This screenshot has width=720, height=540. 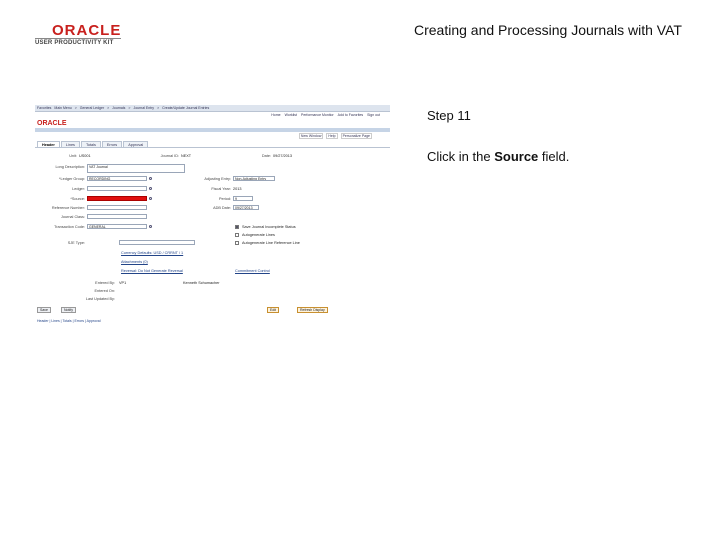 I want to click on transaction-code-label: Transaction Code:, so click(x=69, y=227).